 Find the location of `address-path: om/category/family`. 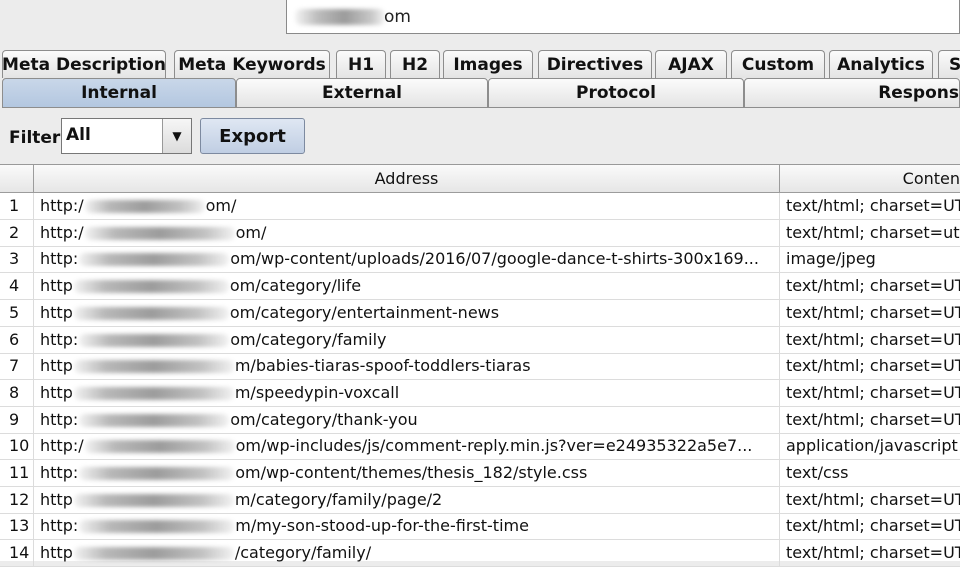

address-path: om/category/family is located at coordinates (308, 339).